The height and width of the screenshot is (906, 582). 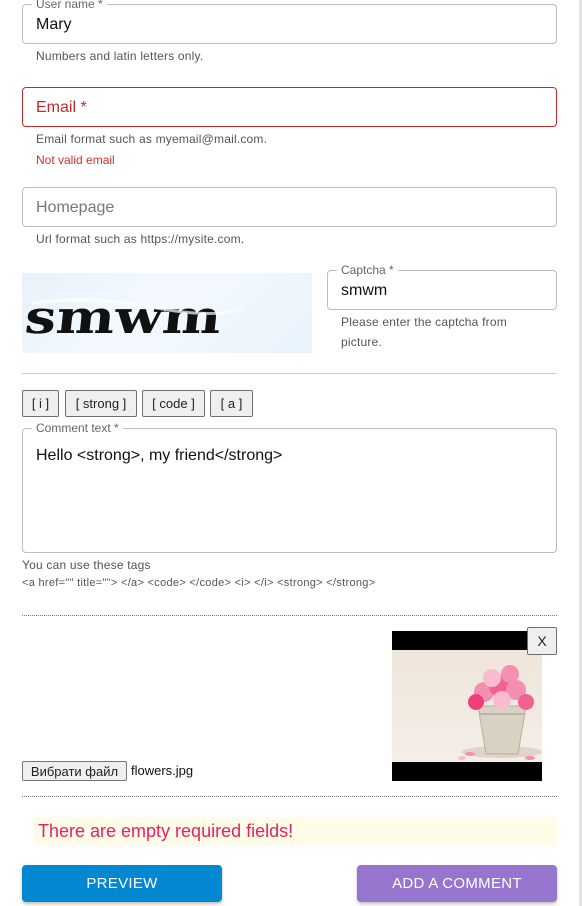 What do you see at coordinates (40, 403) in the screenshot?
I see `italic-tag-button: [ i ]` at bounding box center [40, 403].